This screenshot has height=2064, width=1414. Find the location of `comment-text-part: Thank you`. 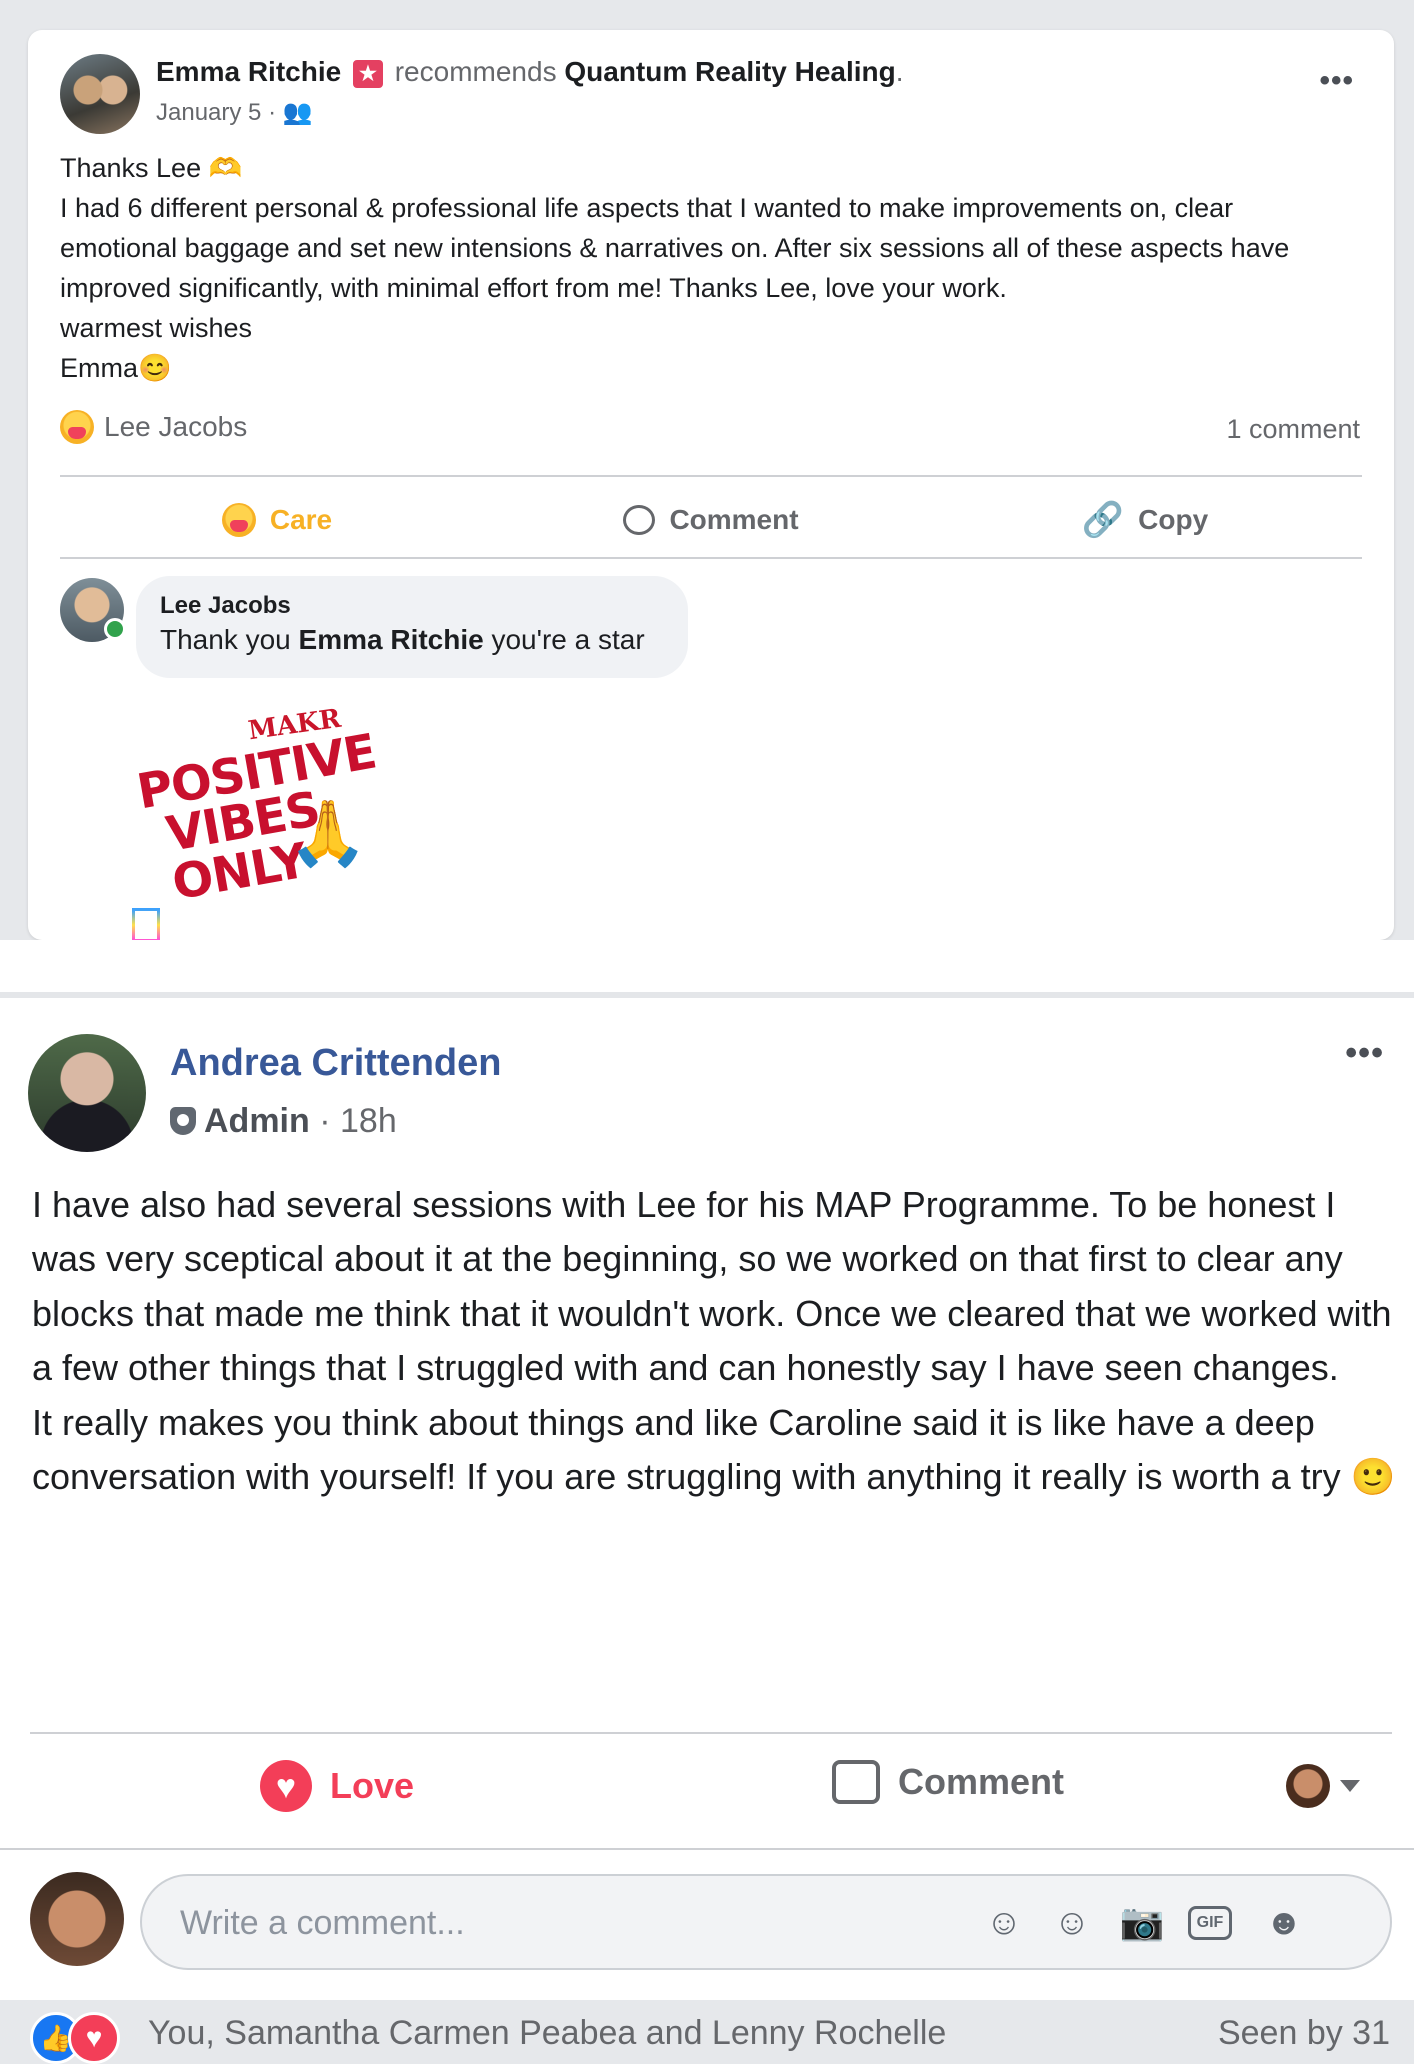

comment-text-part: Thank you is located at coordinates (225, 639).